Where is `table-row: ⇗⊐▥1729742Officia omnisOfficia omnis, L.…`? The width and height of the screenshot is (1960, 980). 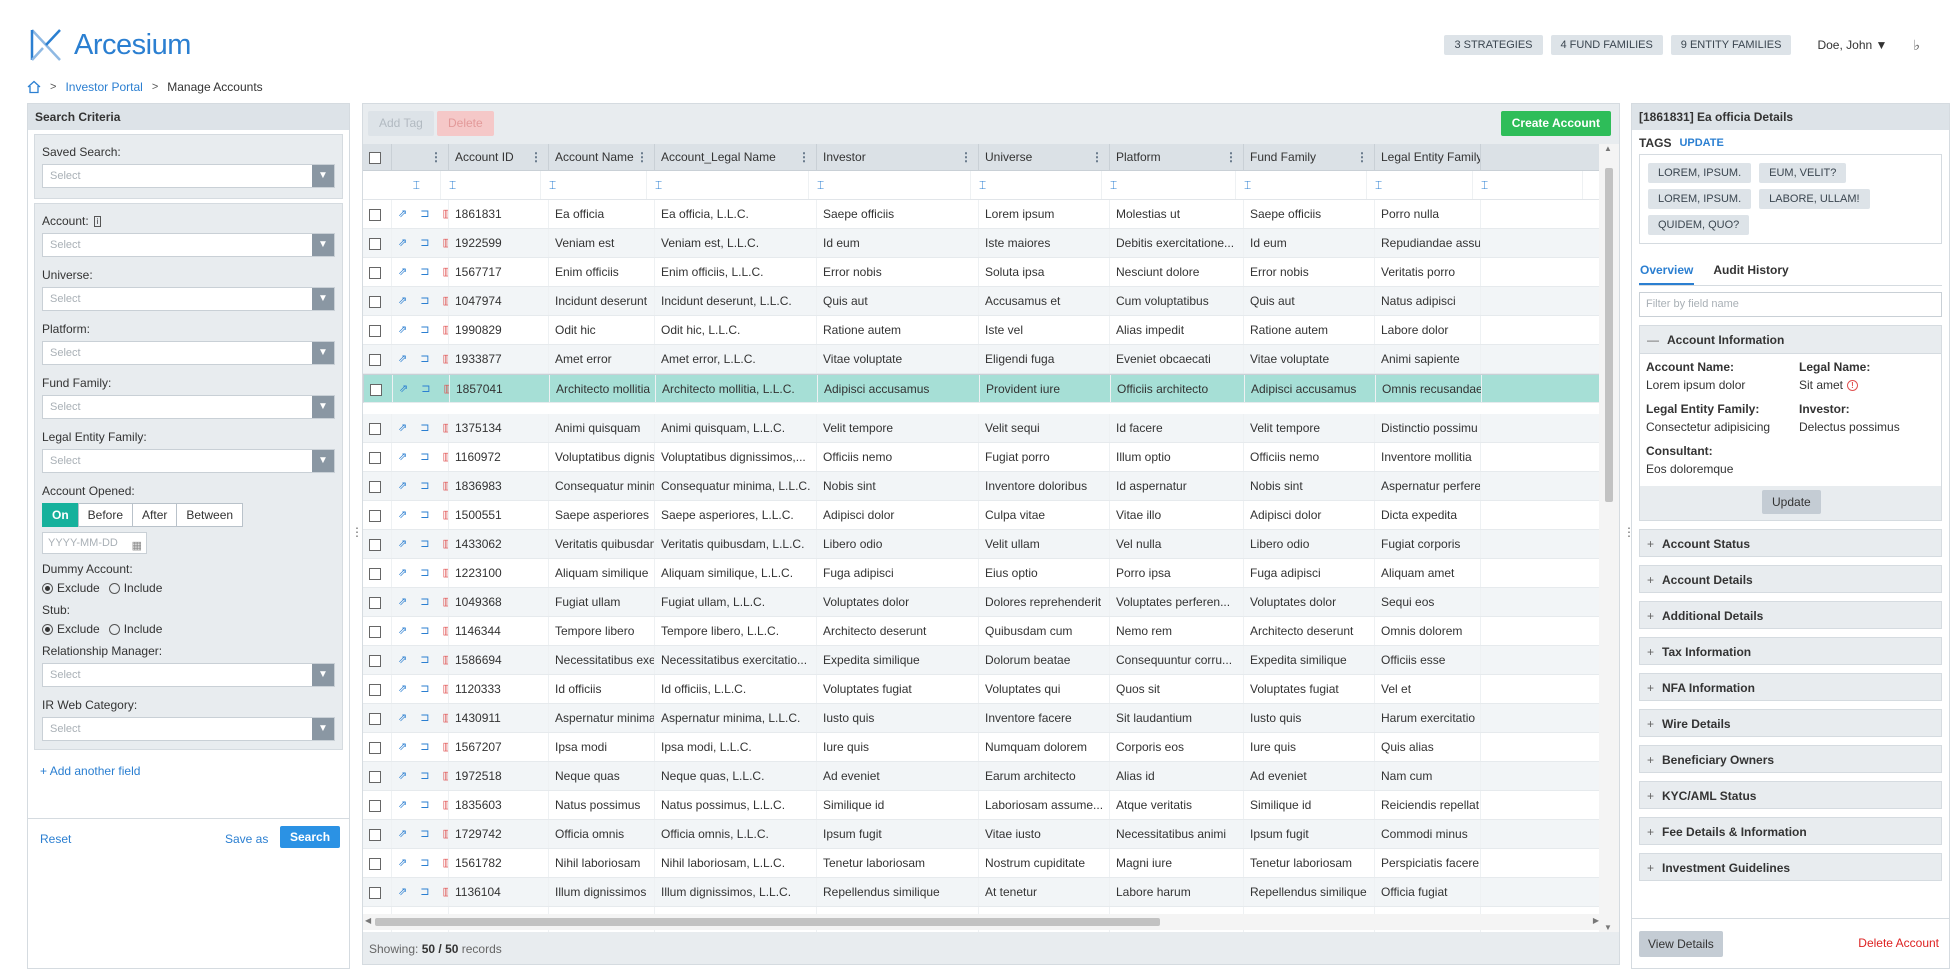
table-row: ⇗⊐▥1729742Officia omnisOfficia omnis, L.… is located at coordinates (982, 834).